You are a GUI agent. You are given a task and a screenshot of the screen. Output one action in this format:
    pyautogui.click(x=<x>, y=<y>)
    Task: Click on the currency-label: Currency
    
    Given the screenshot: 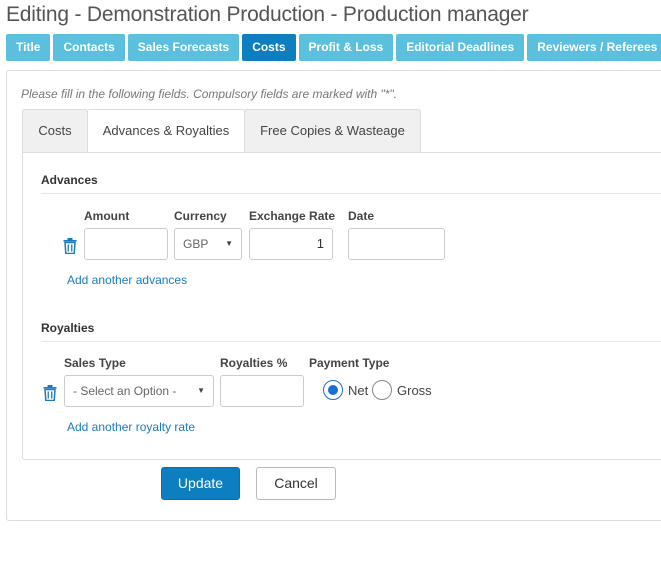 What is the action you would take?
    pyautogui.click(x=200, y=216)
    